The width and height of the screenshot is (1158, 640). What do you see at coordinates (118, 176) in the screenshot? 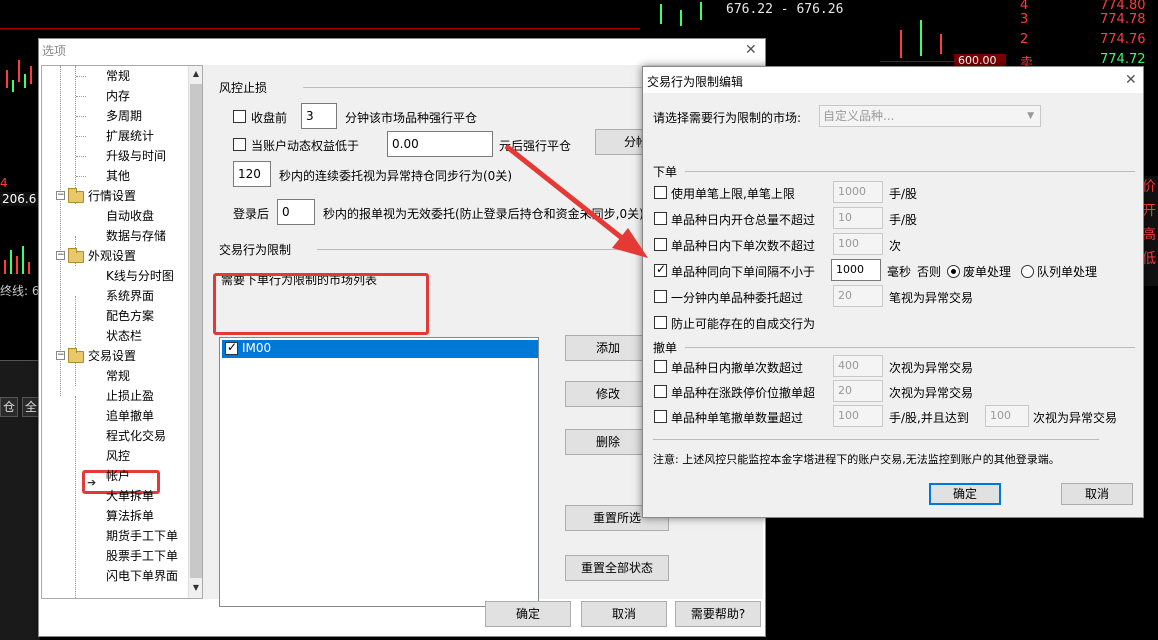
I see `tree-item-other: 其他` at bounding box center [118, 176].